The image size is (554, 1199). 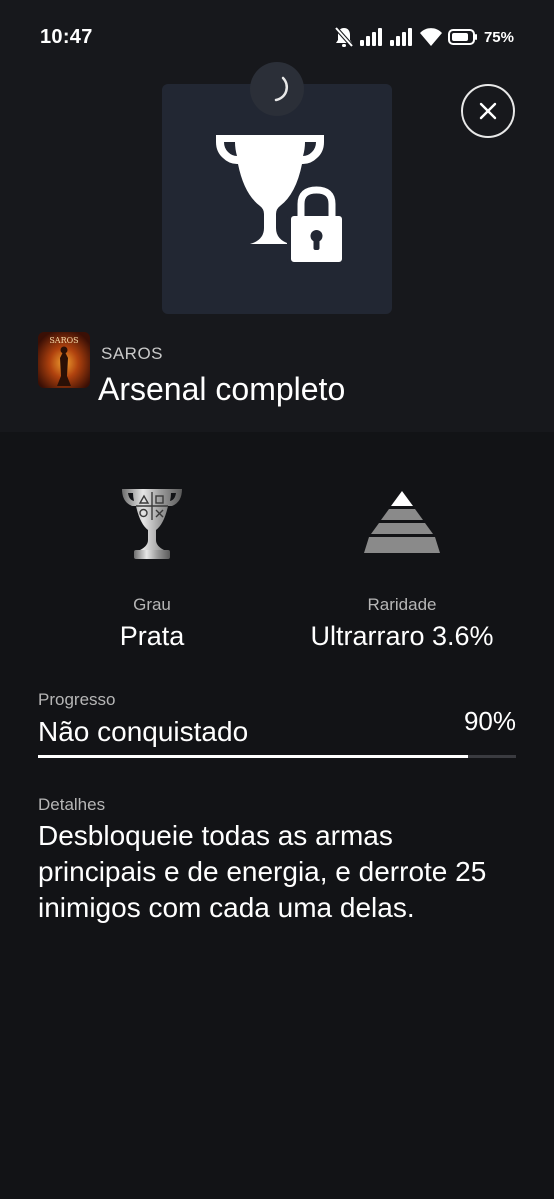 I want to click on wifi-icon, so click(x=430, y=37).